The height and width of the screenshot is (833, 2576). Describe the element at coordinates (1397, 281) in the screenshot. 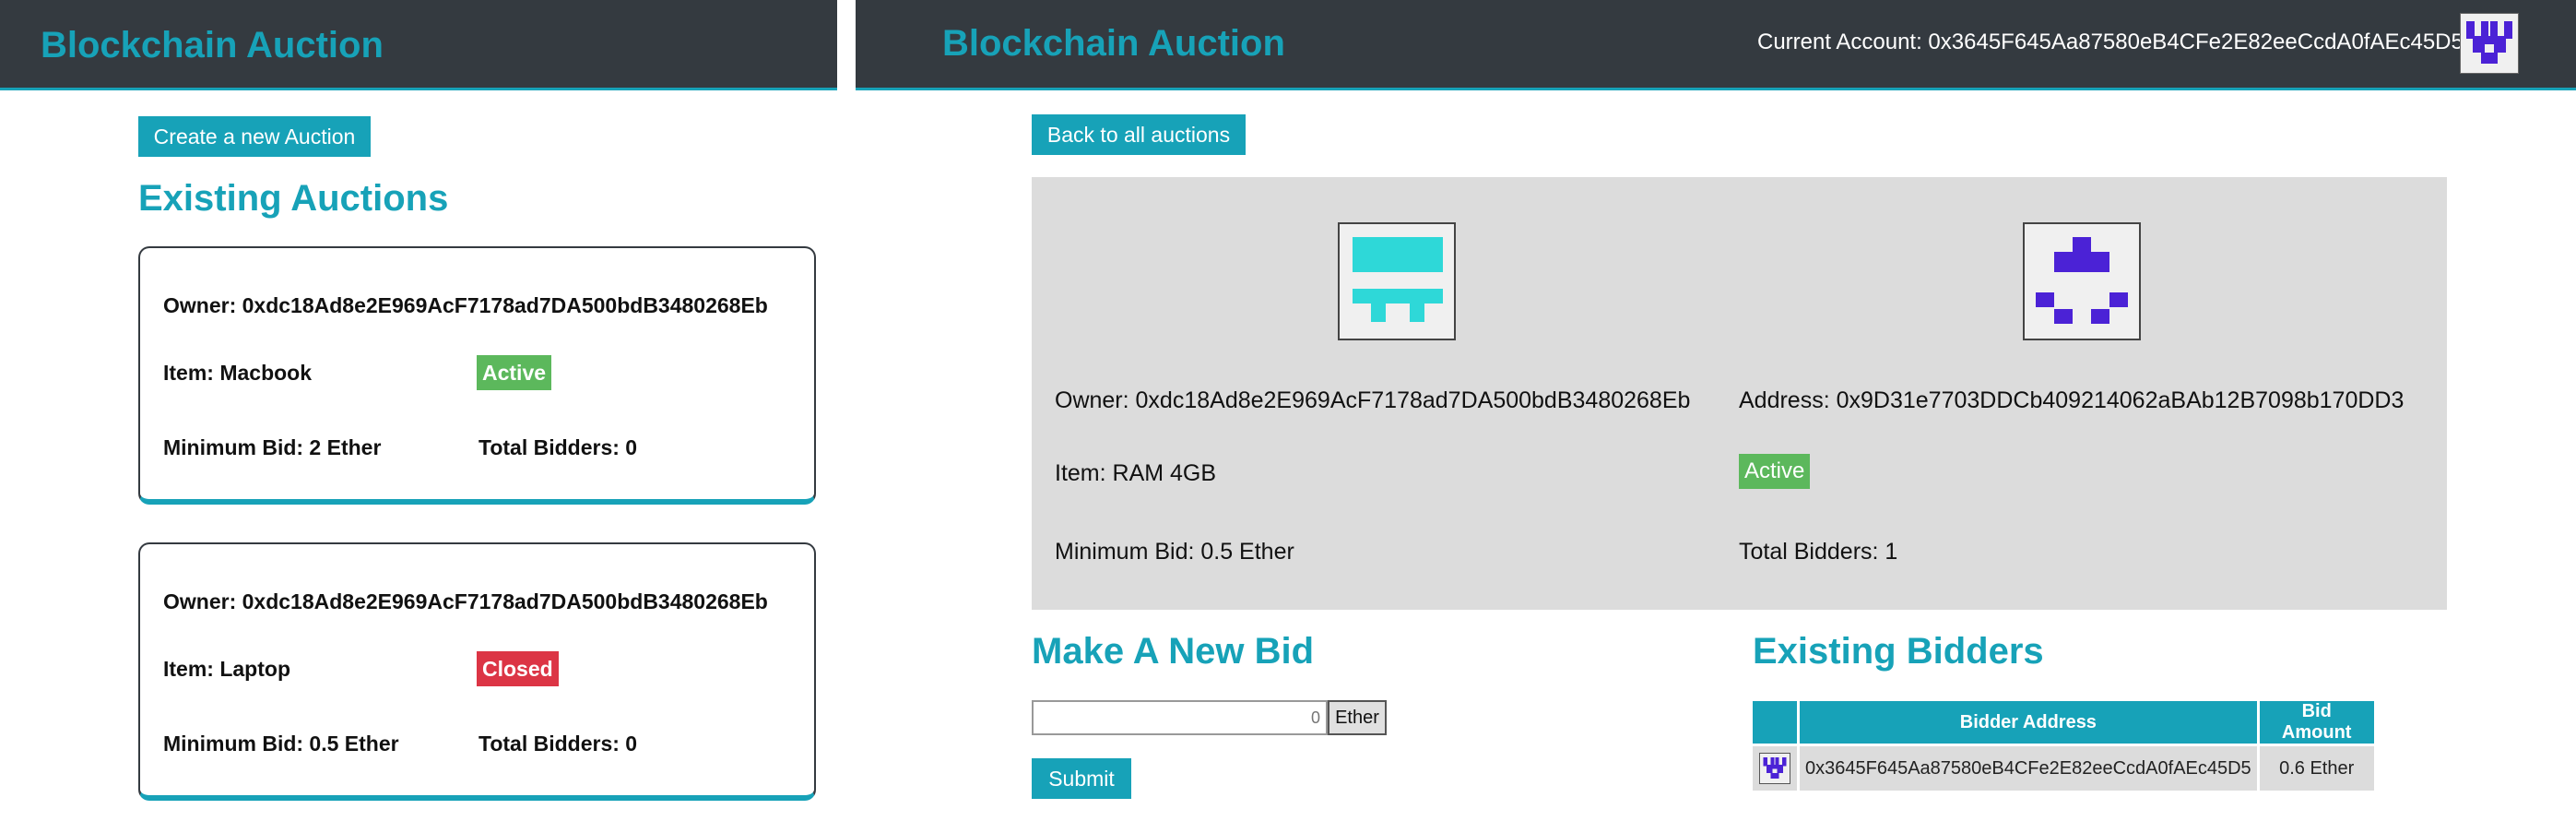

I see `owner-identicon-icon` at that location.